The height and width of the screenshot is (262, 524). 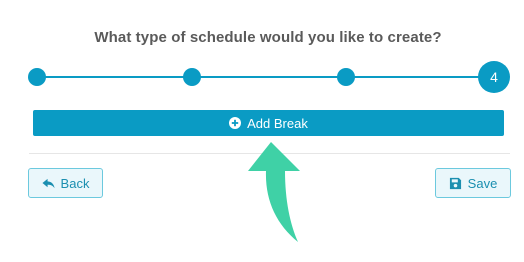 What do you see at coordinates (266, 77) in the screenshot?
I see `stepper-track` at bounding box center [266, 77].